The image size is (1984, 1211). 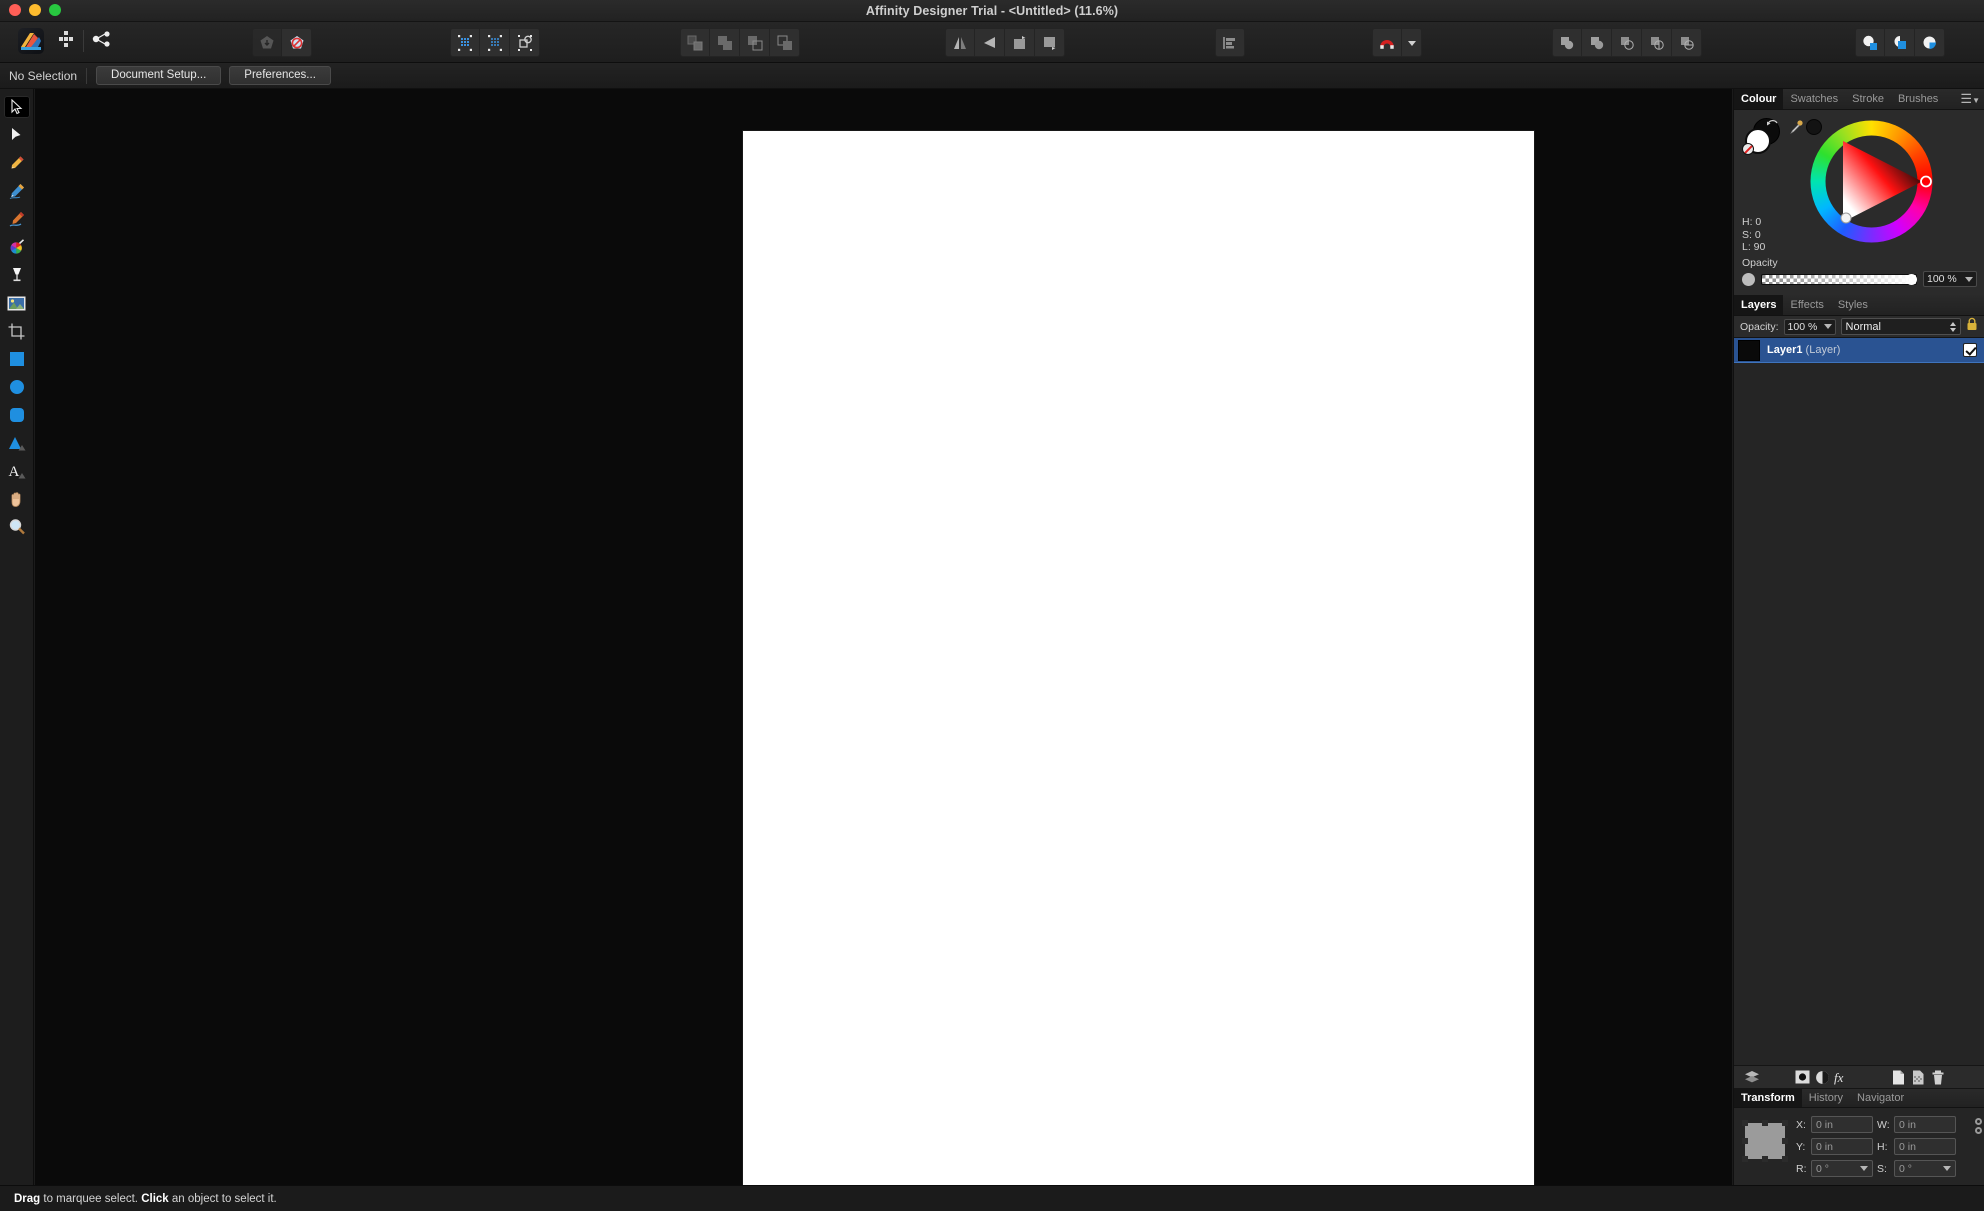 I want to click on x-field: 0 in, so click(x=1842, y=1124).